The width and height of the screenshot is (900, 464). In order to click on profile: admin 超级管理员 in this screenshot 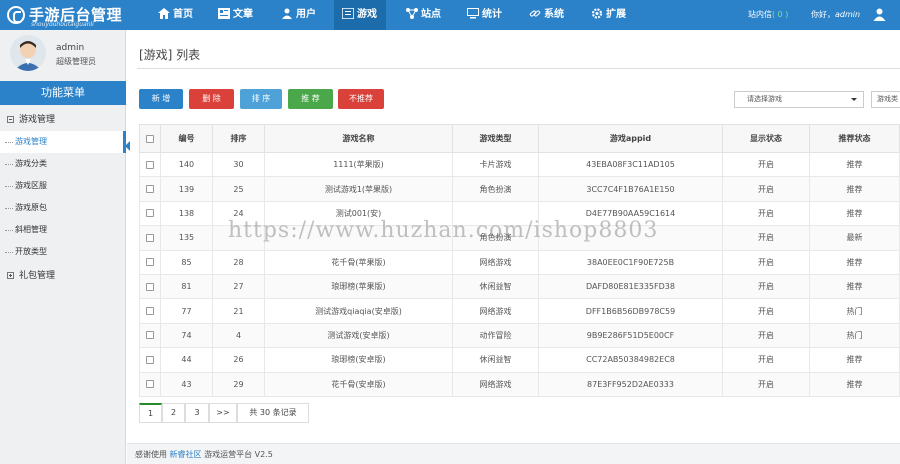, I will do `click(63, 55)`.